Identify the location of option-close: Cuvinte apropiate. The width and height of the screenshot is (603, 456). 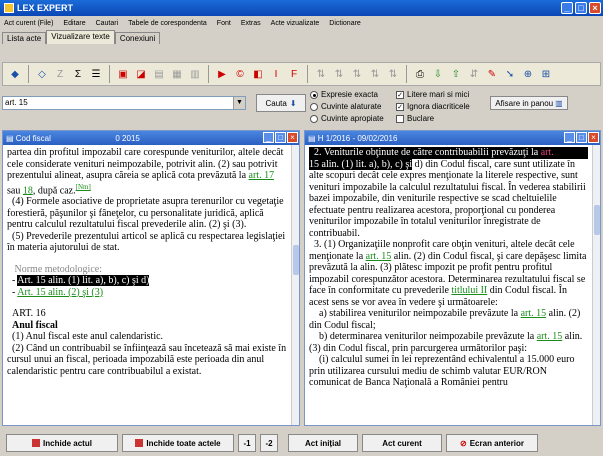
(347, 118).